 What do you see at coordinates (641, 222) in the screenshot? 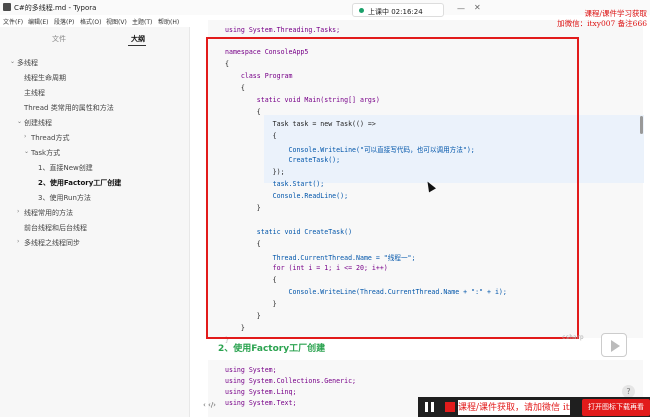
I see `editor-scrollbar` at bounding box center [641, 222].